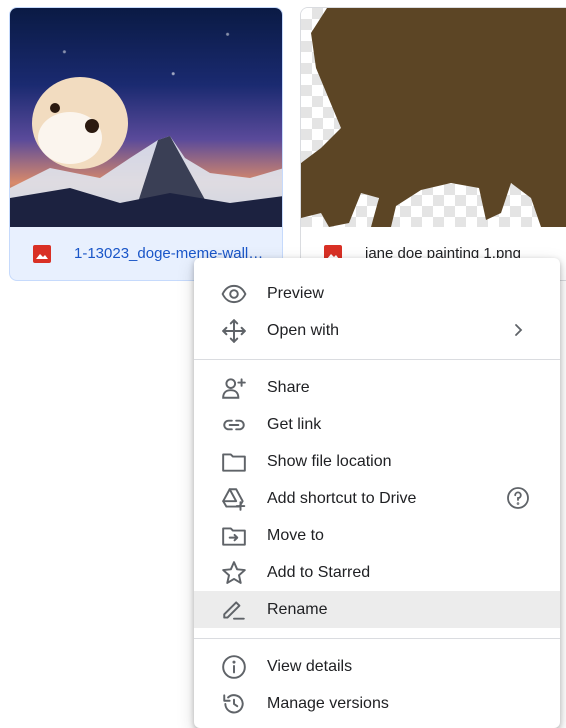 The height and width of the screenshot is (728, 566). Describe the element at coordinates (234, 610) in the screenshot. I see `pencil-icon` at that location.